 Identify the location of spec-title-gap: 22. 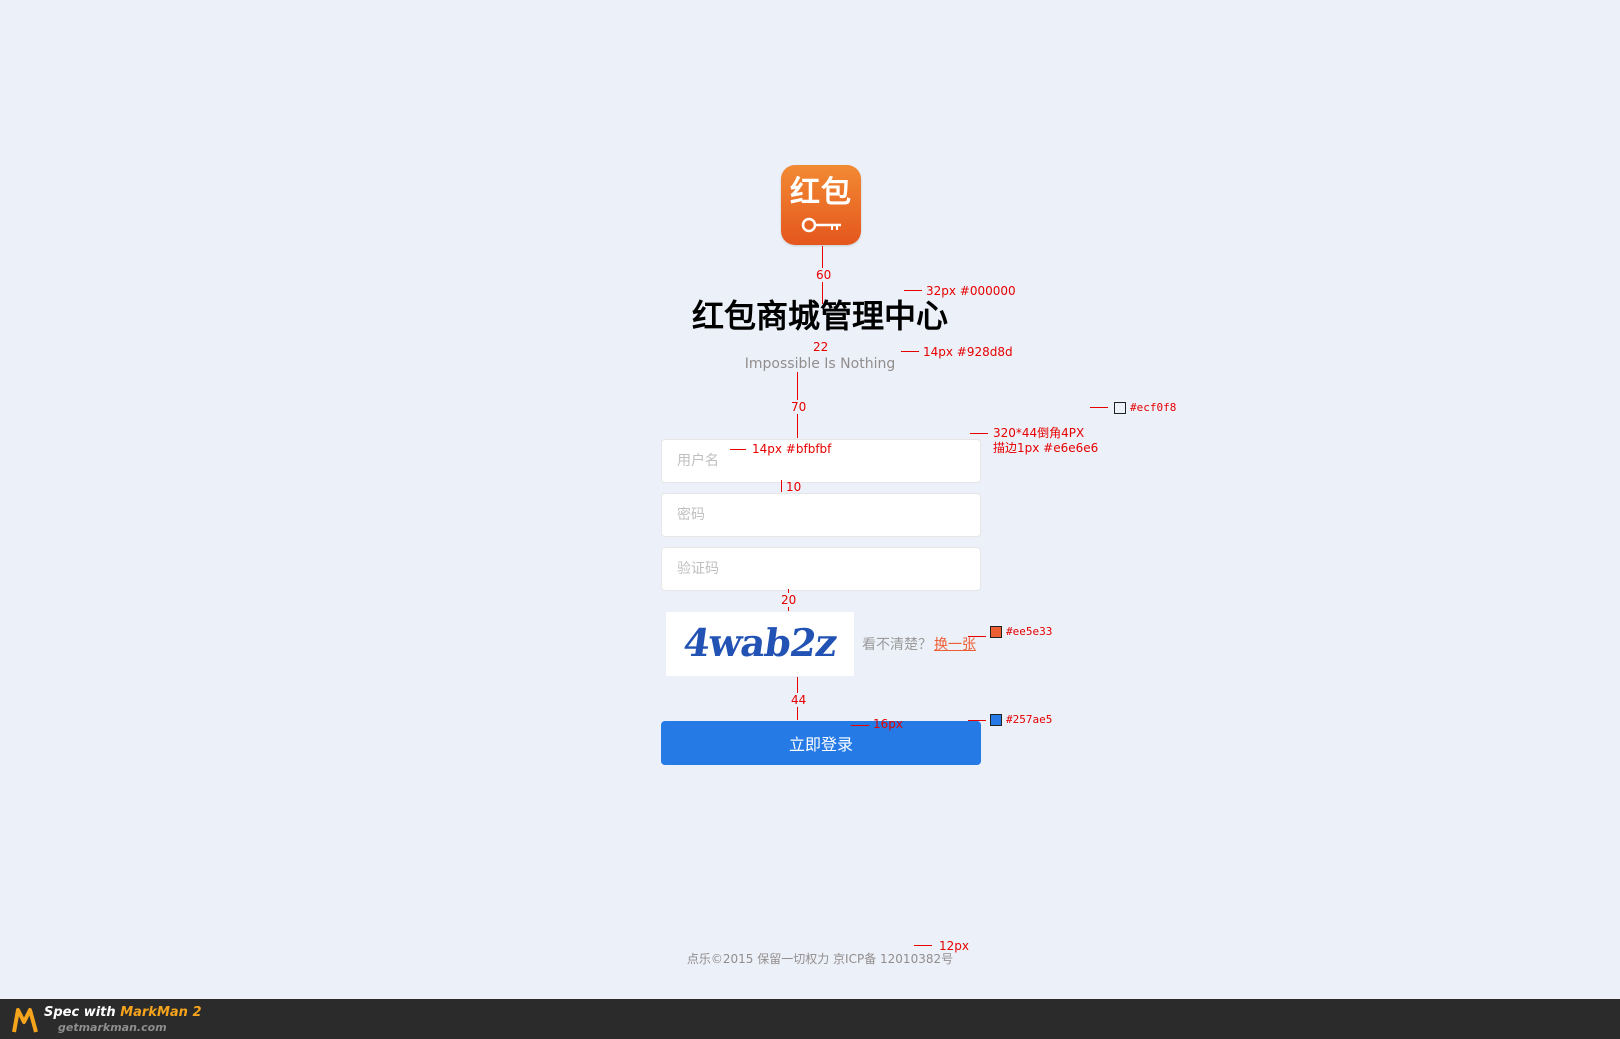
(821, 347).